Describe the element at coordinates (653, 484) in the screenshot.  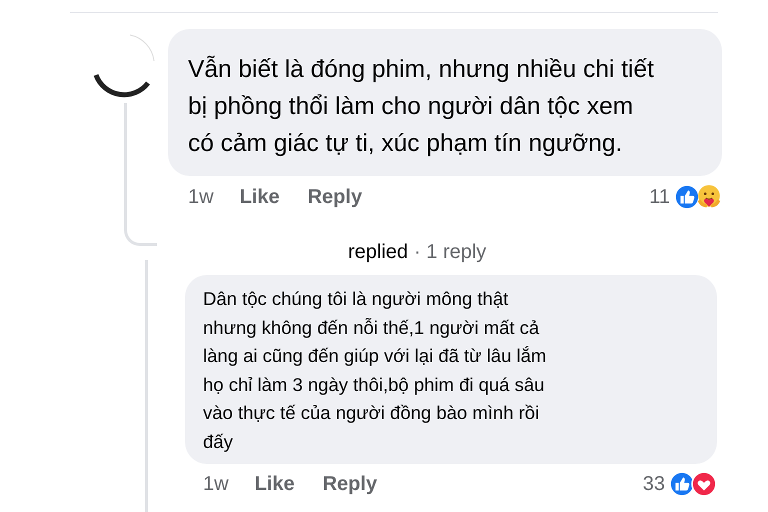
I see `reaction-count: 33` at that location.